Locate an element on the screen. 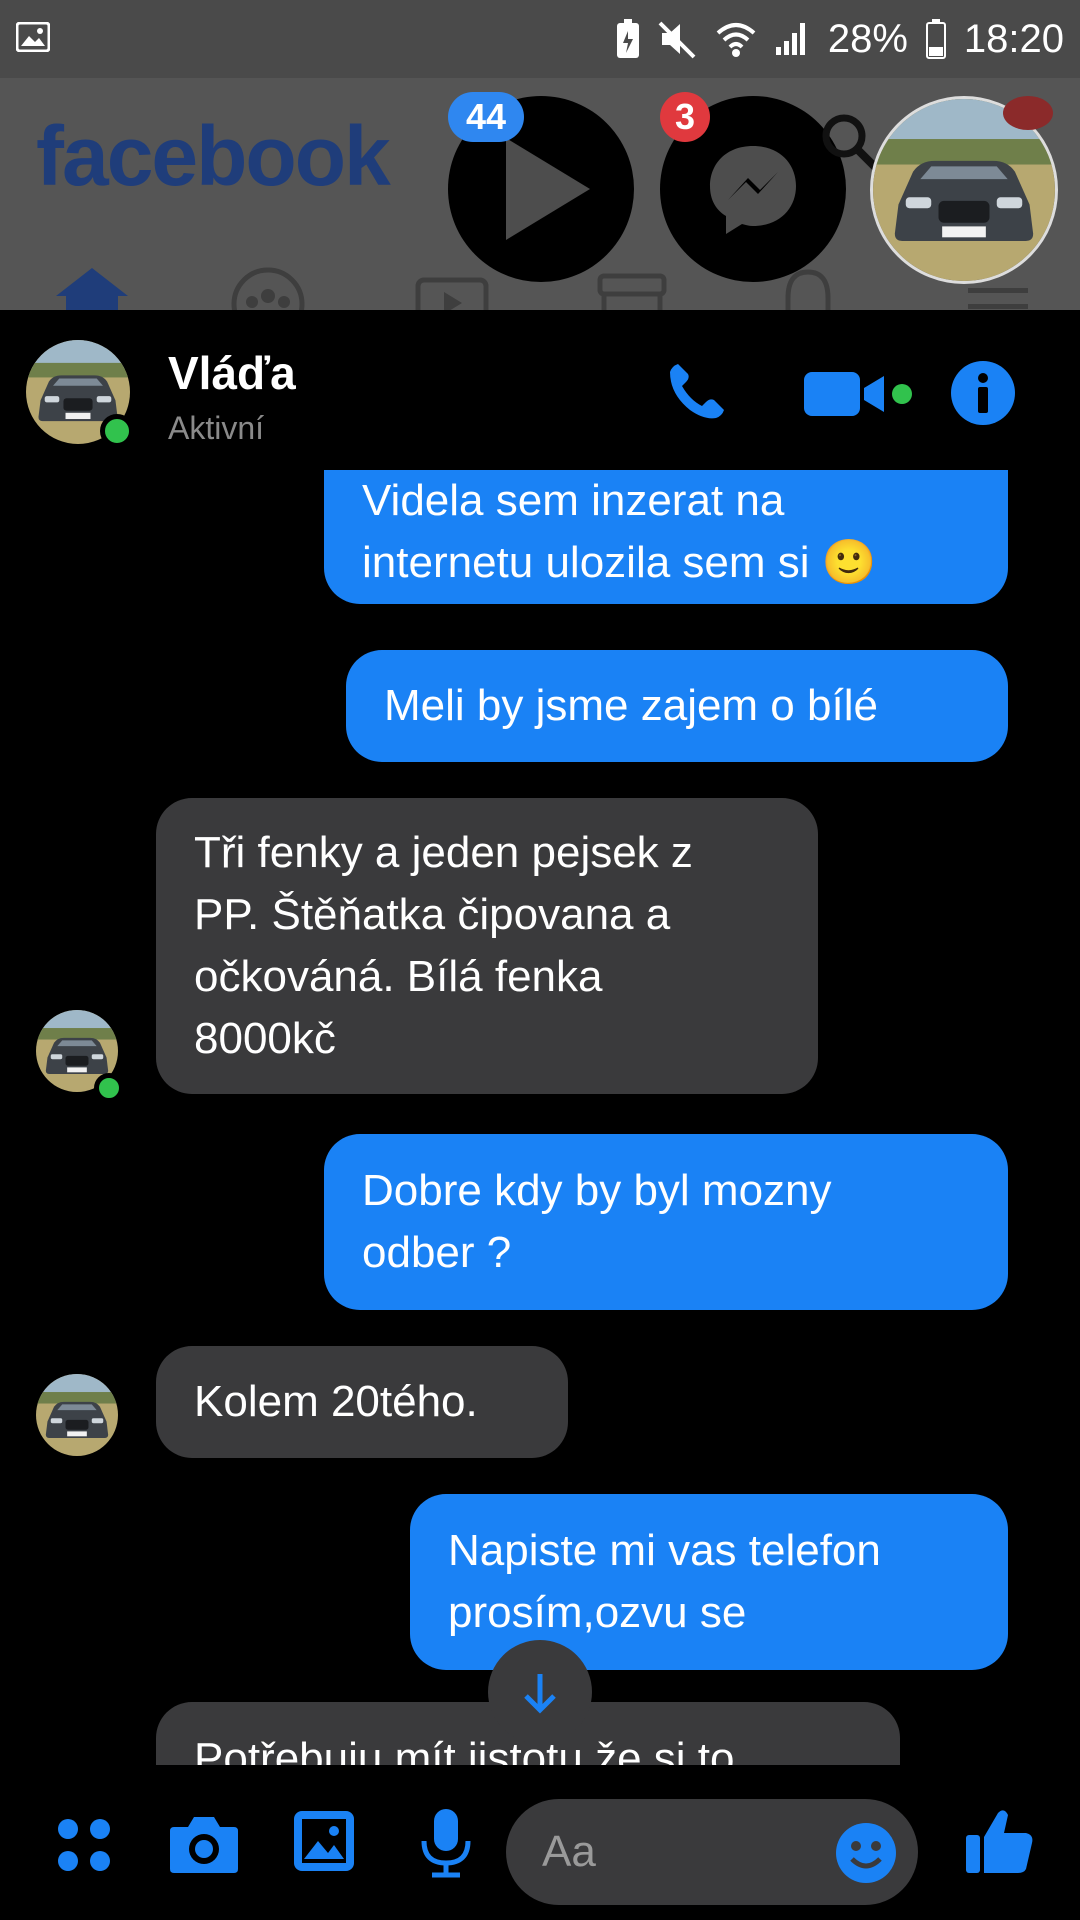  groups-icon is located at coordinates (268, 288).